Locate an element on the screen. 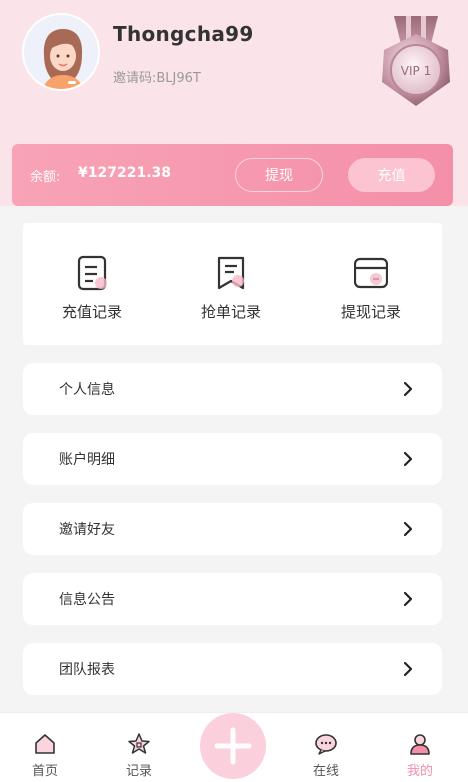 The image size is (468, 782). username: Thongcha99 is located at coordinates (183, 34).